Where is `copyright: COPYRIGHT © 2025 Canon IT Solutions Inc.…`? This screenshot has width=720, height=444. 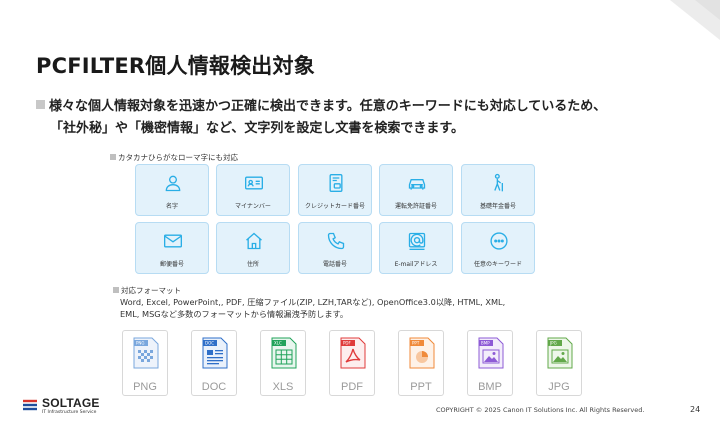 copyright: COPYRIGHT © 2025 Canon IT Solutions Inc.… is located at coordinates (540, 410).